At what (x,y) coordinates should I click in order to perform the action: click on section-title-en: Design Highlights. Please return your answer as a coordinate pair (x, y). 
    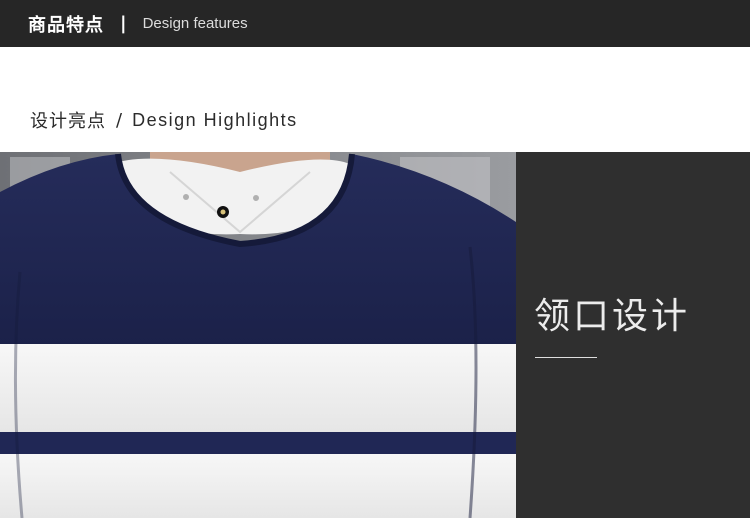
    Looking at the image, I should click on (215, 119).